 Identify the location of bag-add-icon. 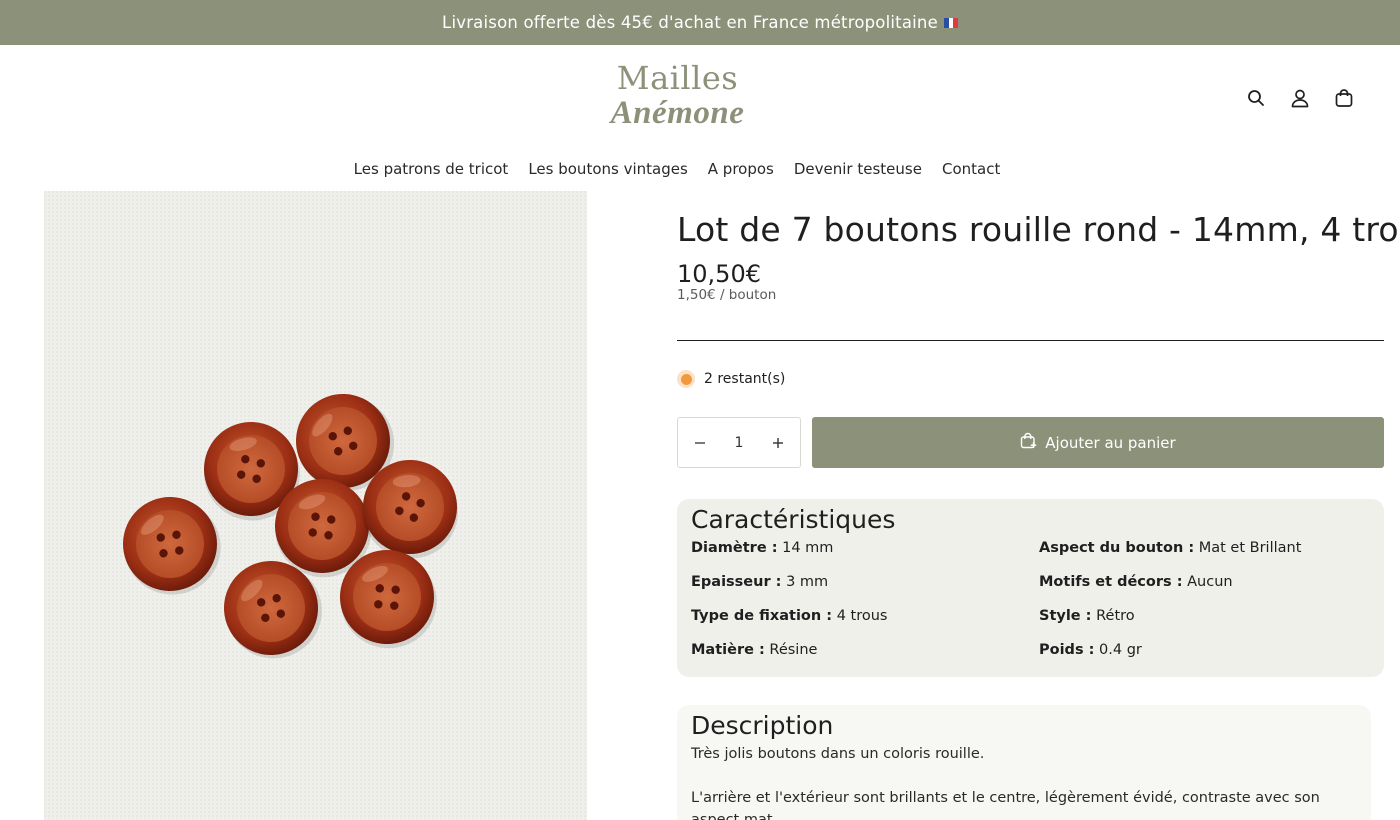
(1028, 442).